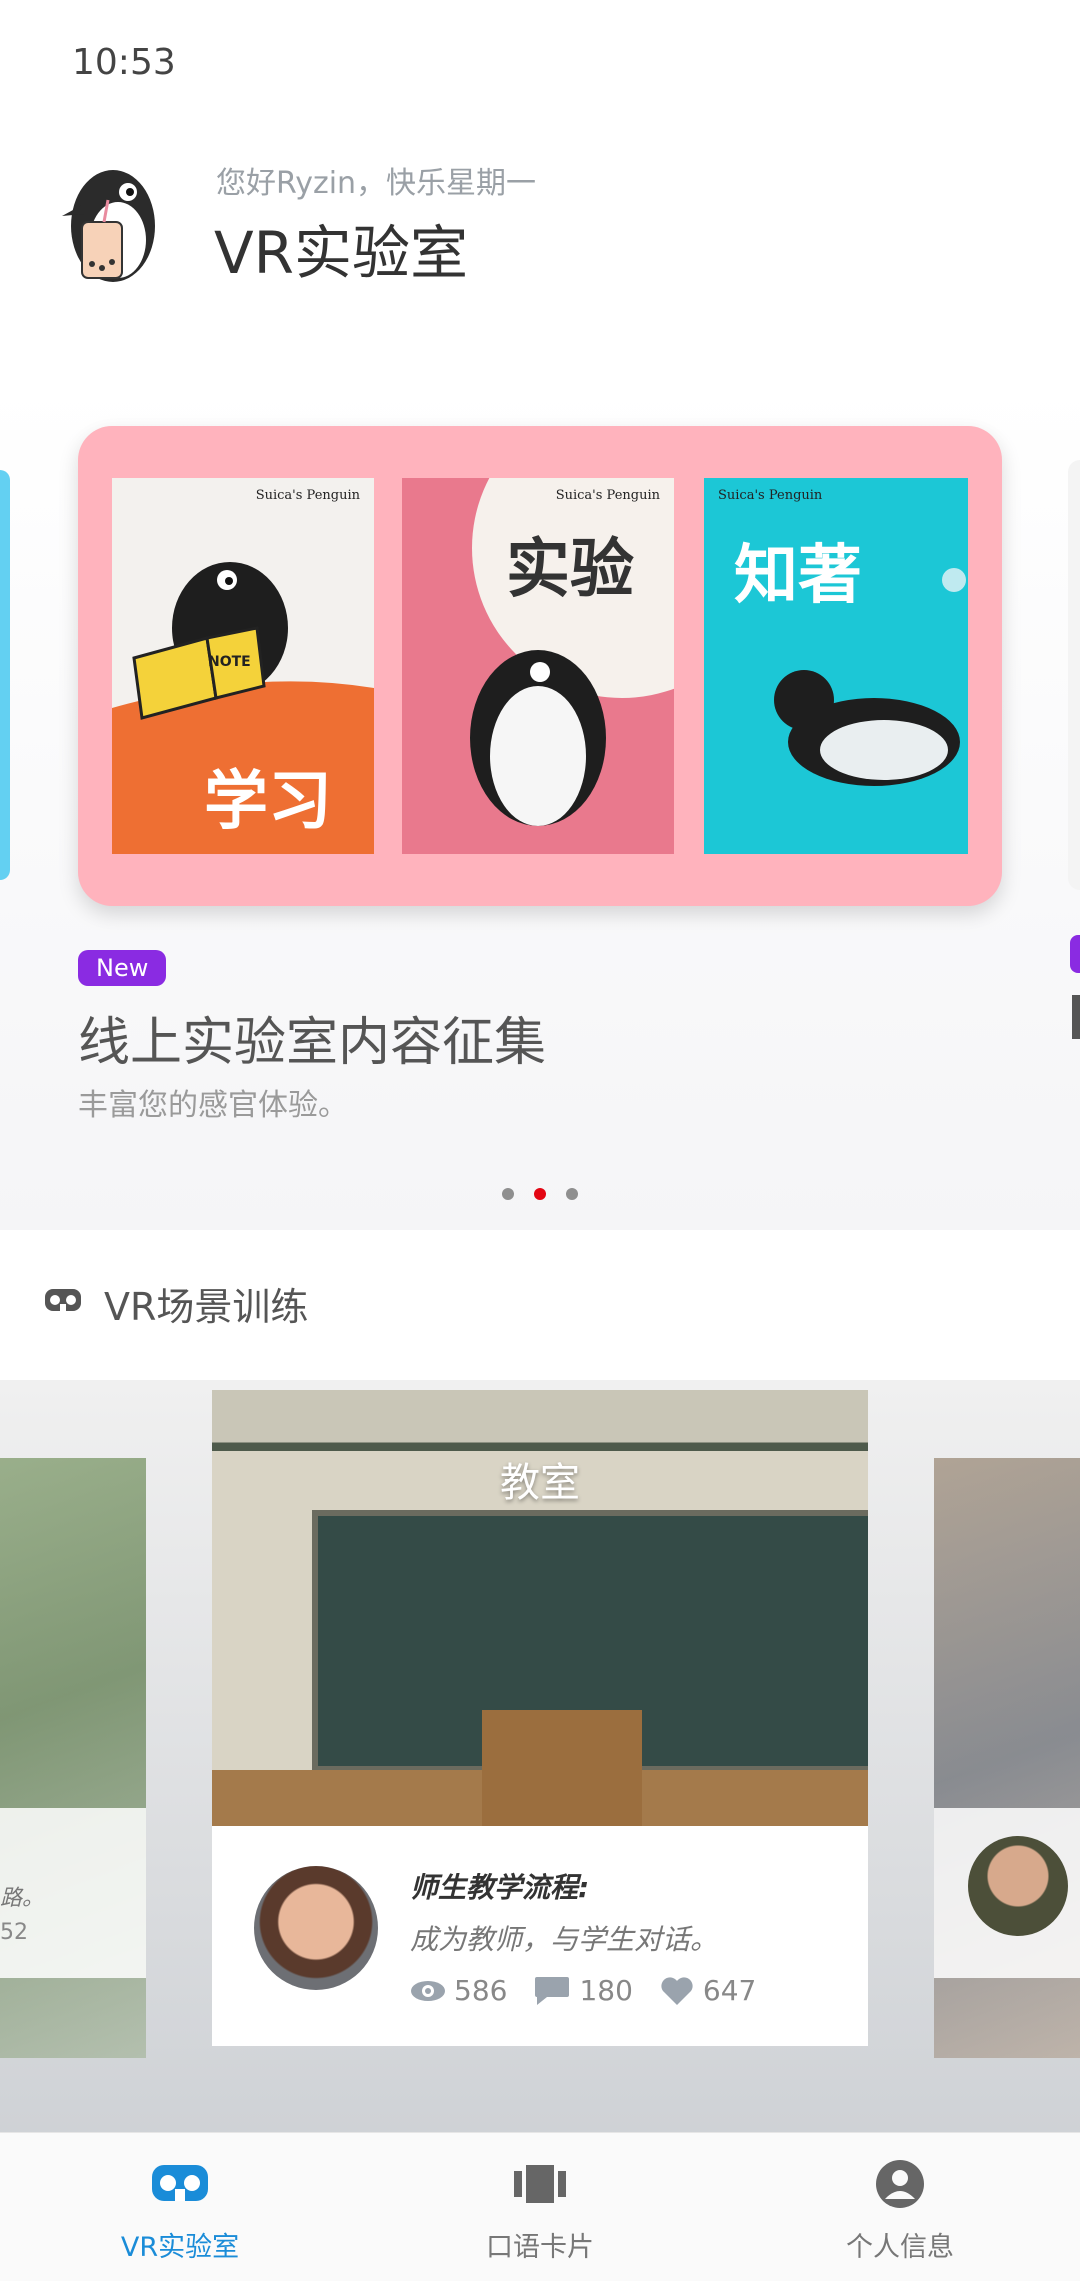 This screenshot has height=2281, width=1080. Describe the element at coordinates (428, 1990) in the screenshot. I see `eye-icon` at that location.